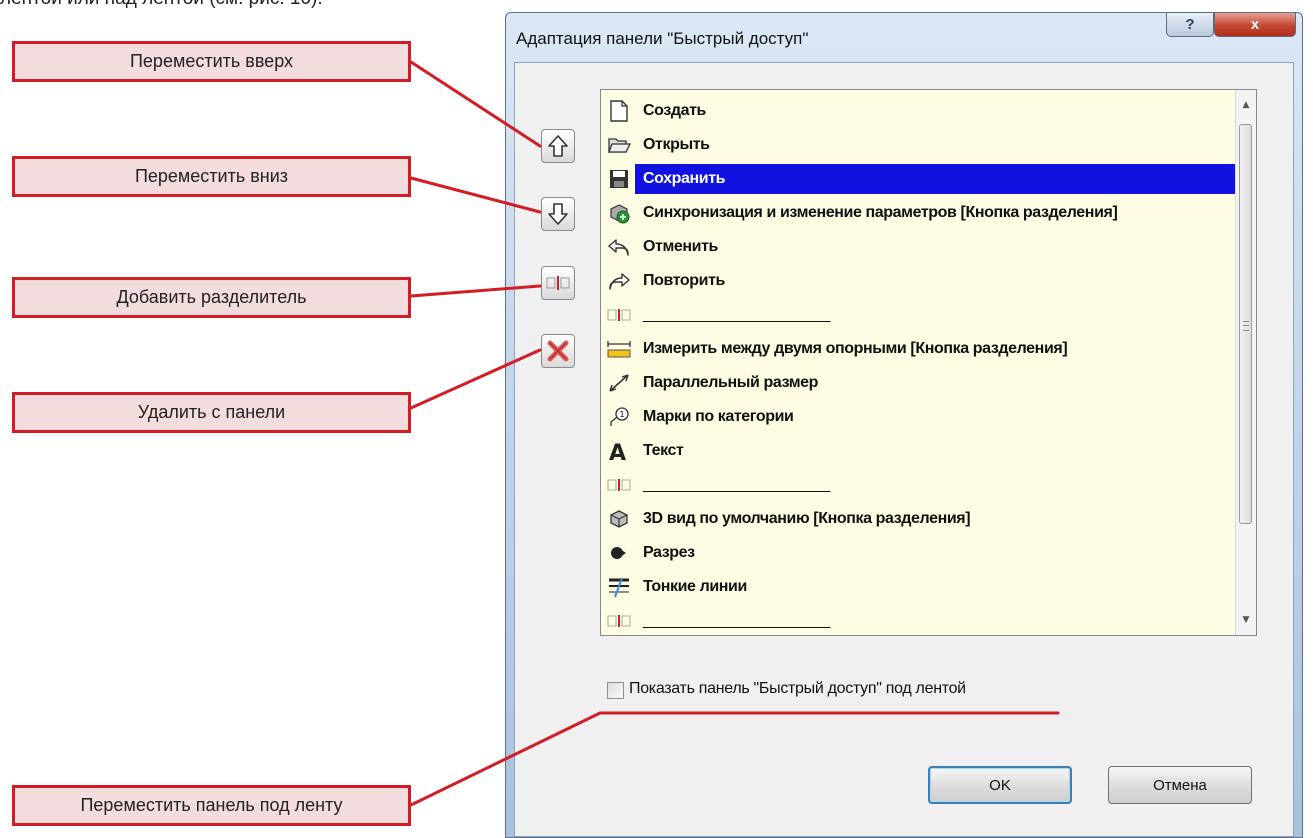  I want to click on add-separator-button, so click(558, 283).